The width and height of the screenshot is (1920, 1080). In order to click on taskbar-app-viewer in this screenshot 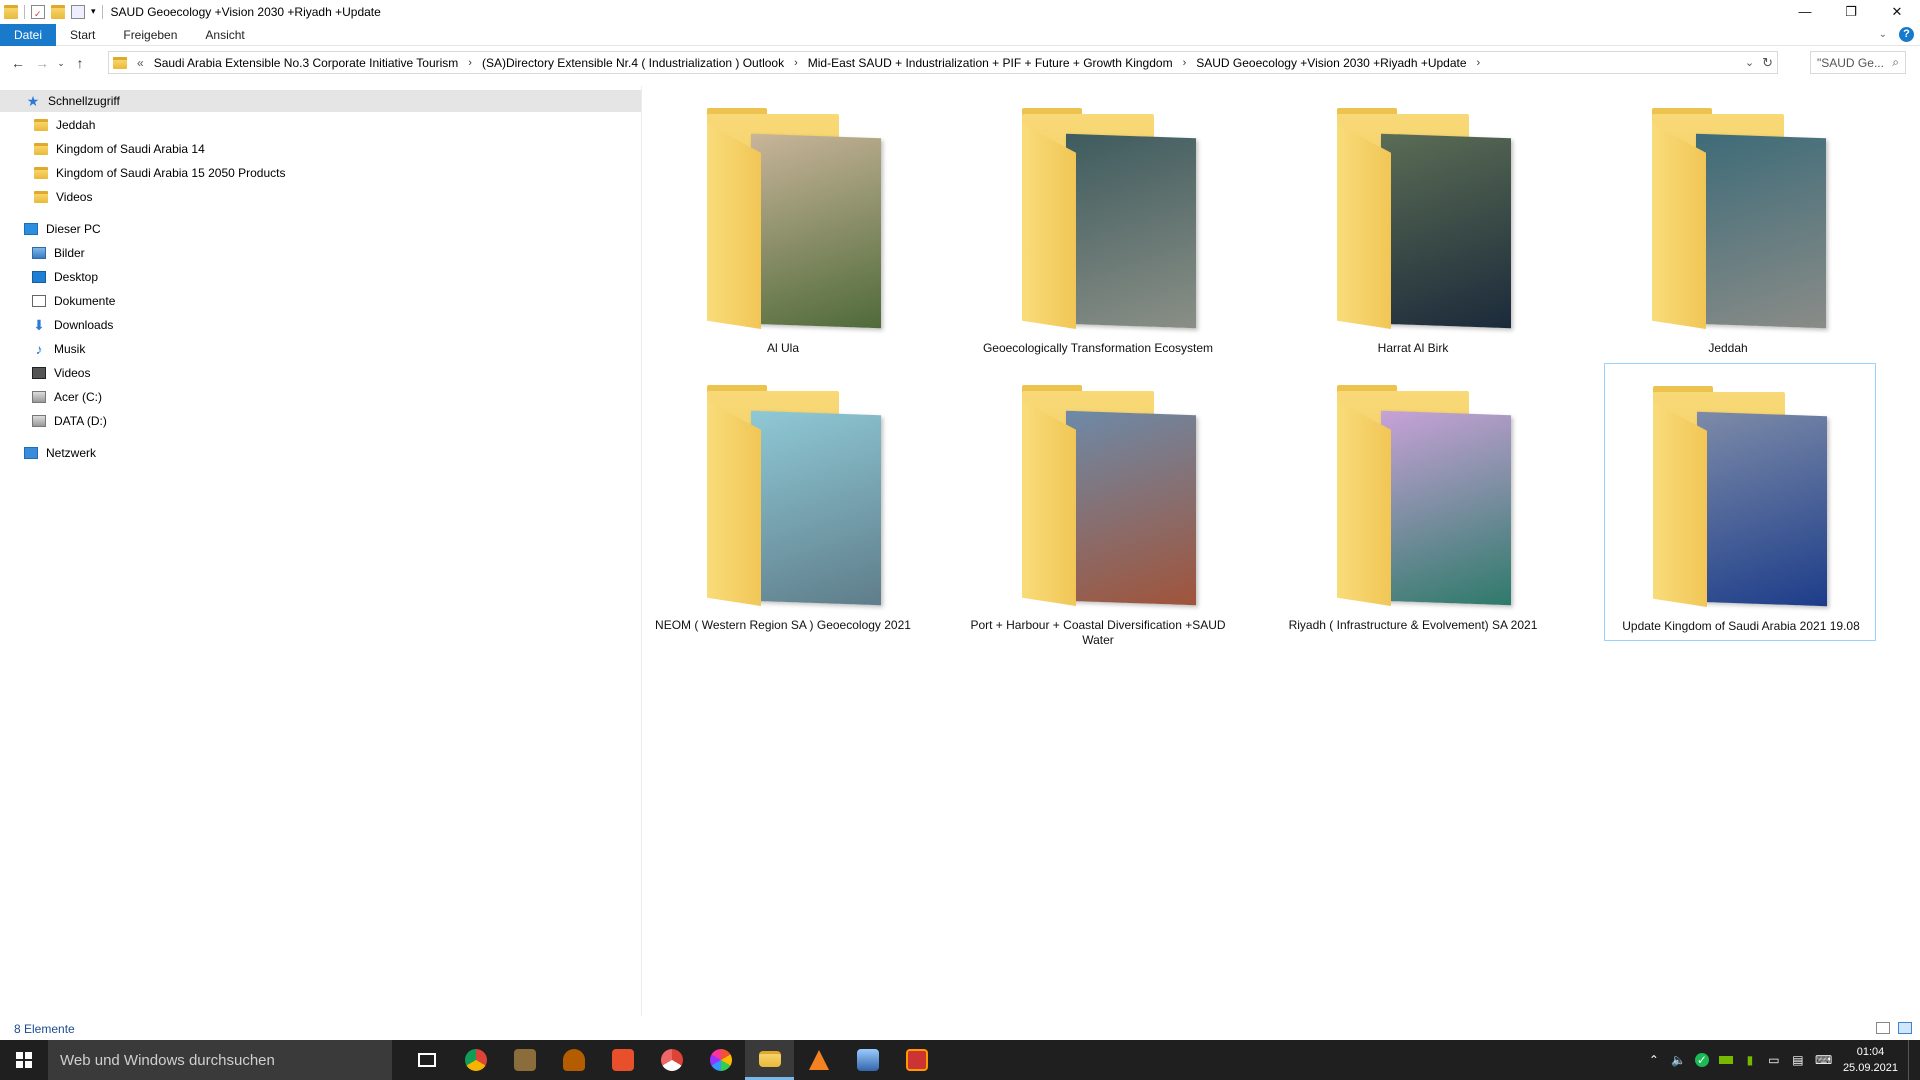, I will do `click(867, 1060)`.